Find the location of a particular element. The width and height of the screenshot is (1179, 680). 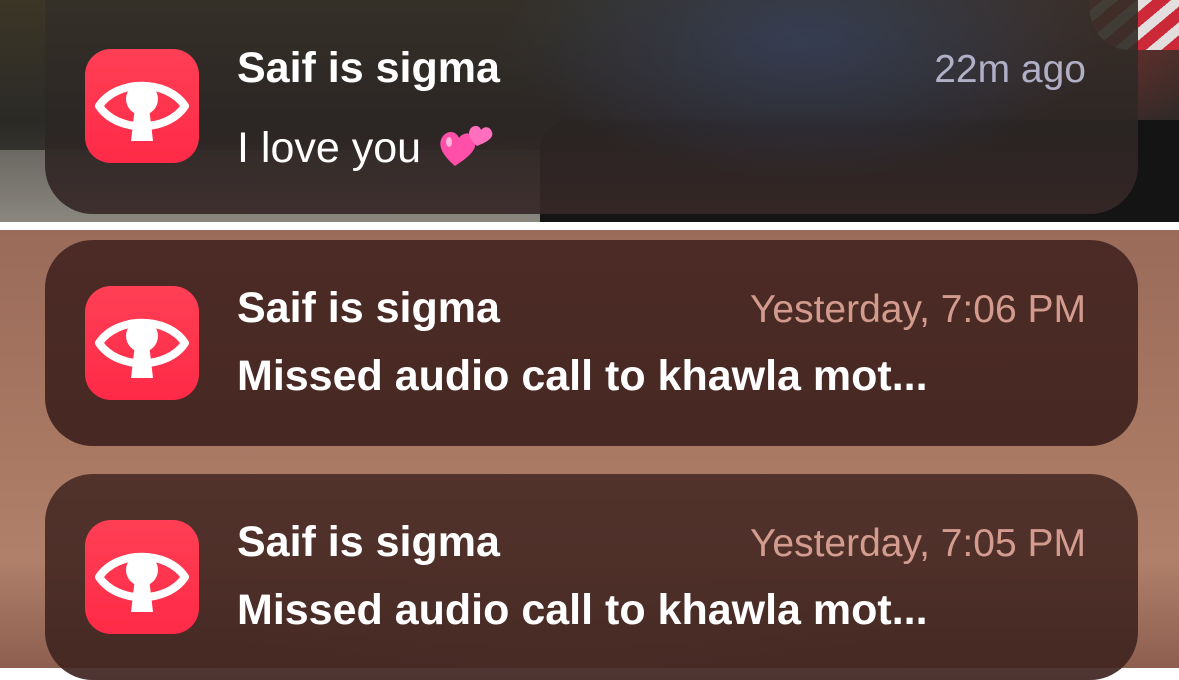

two-hearts-icon is located at coordinates (466, 142).